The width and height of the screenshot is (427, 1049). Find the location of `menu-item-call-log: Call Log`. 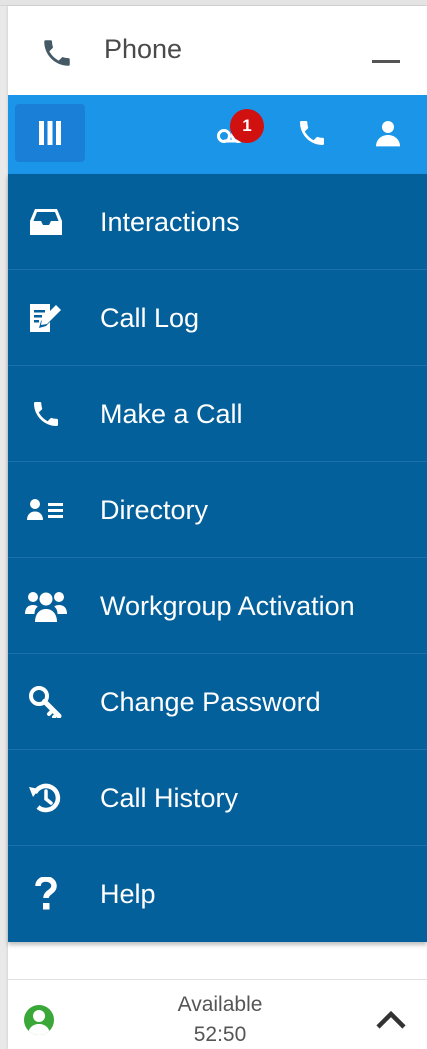

menu-item-call-log: Call Log is located at coordinates (217, 318).